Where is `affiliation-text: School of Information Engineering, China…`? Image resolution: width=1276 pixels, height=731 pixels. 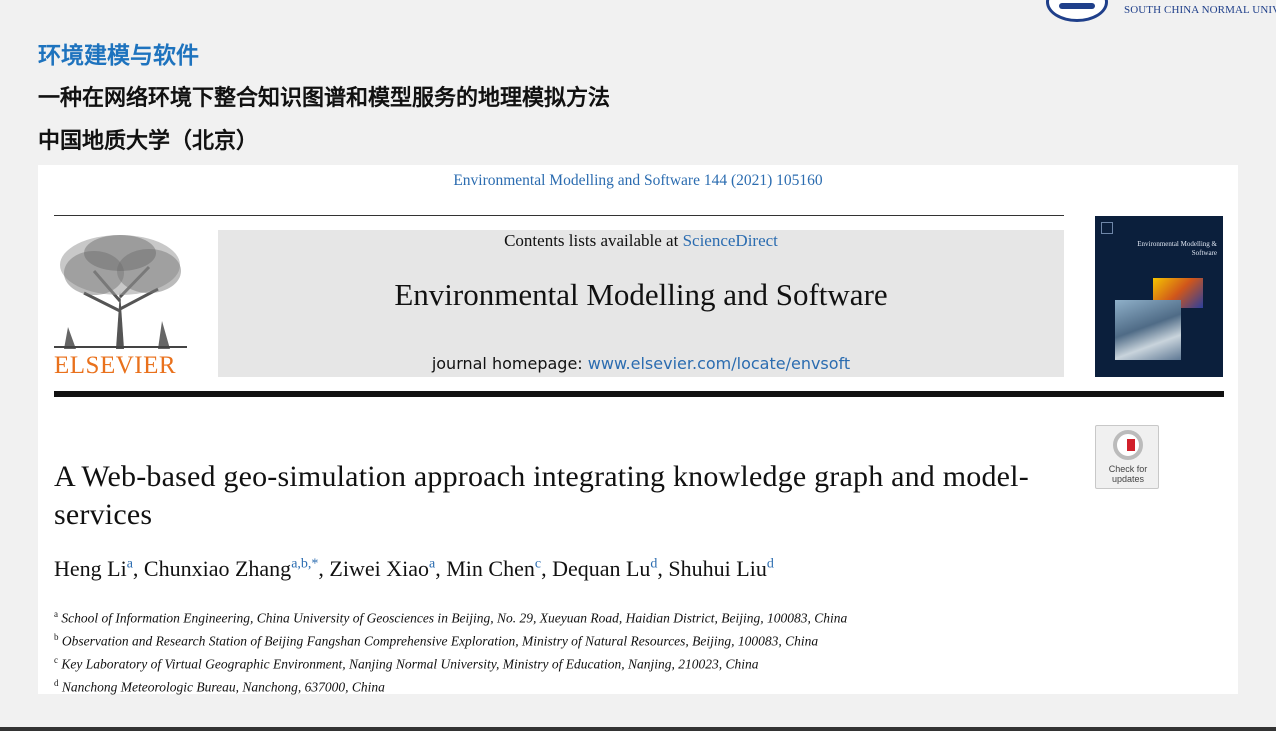
affiliation-text: School of Information Engineering, China… is located at coordinates (454, 618).